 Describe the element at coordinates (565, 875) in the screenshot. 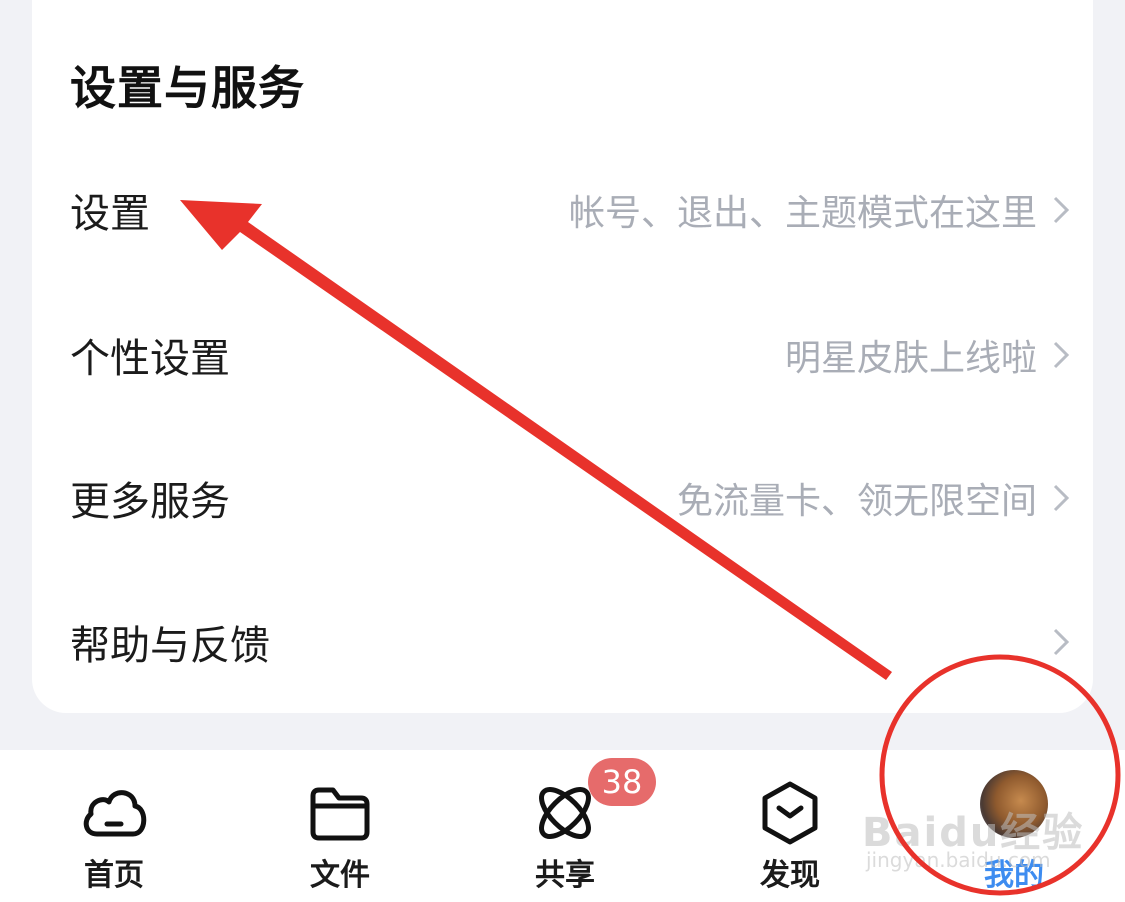

I see `tab-label: 共享` at that location.